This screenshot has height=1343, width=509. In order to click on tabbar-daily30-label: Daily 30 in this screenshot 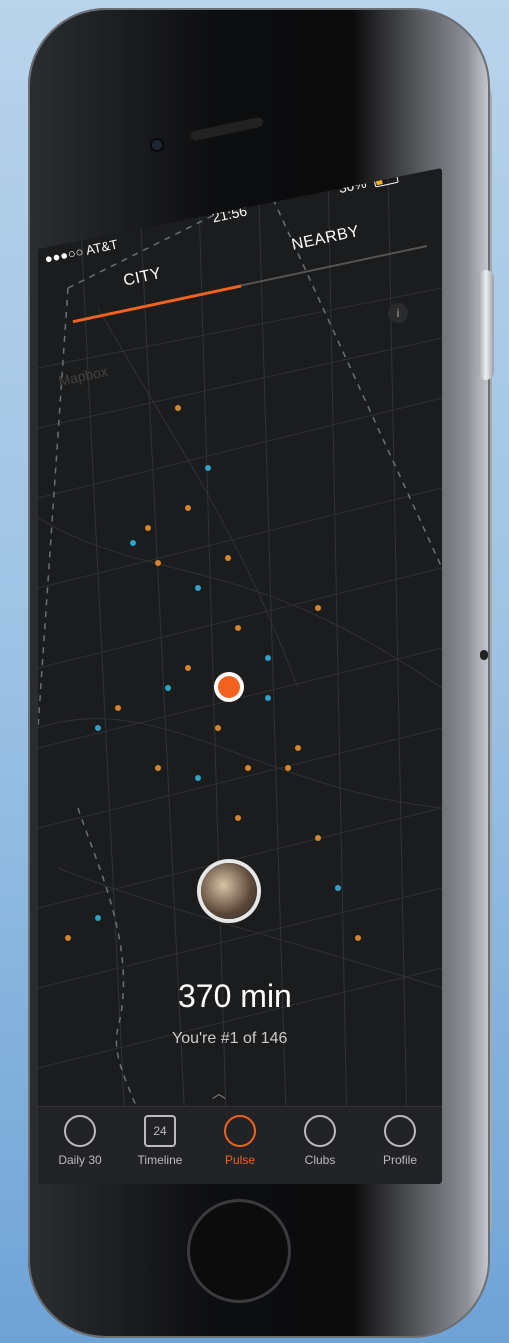, I will do `click(80, 1160)`.